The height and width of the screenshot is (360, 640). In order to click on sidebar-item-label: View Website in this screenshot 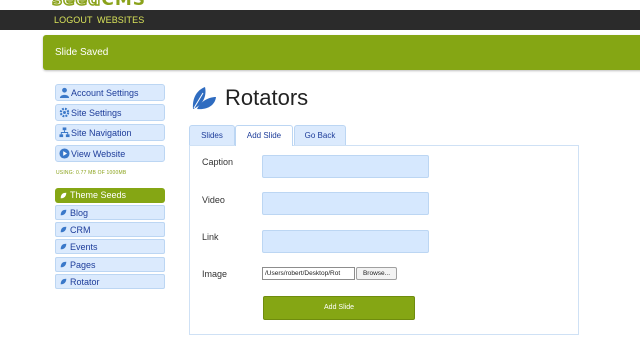, I will do `click(98, 154)`.